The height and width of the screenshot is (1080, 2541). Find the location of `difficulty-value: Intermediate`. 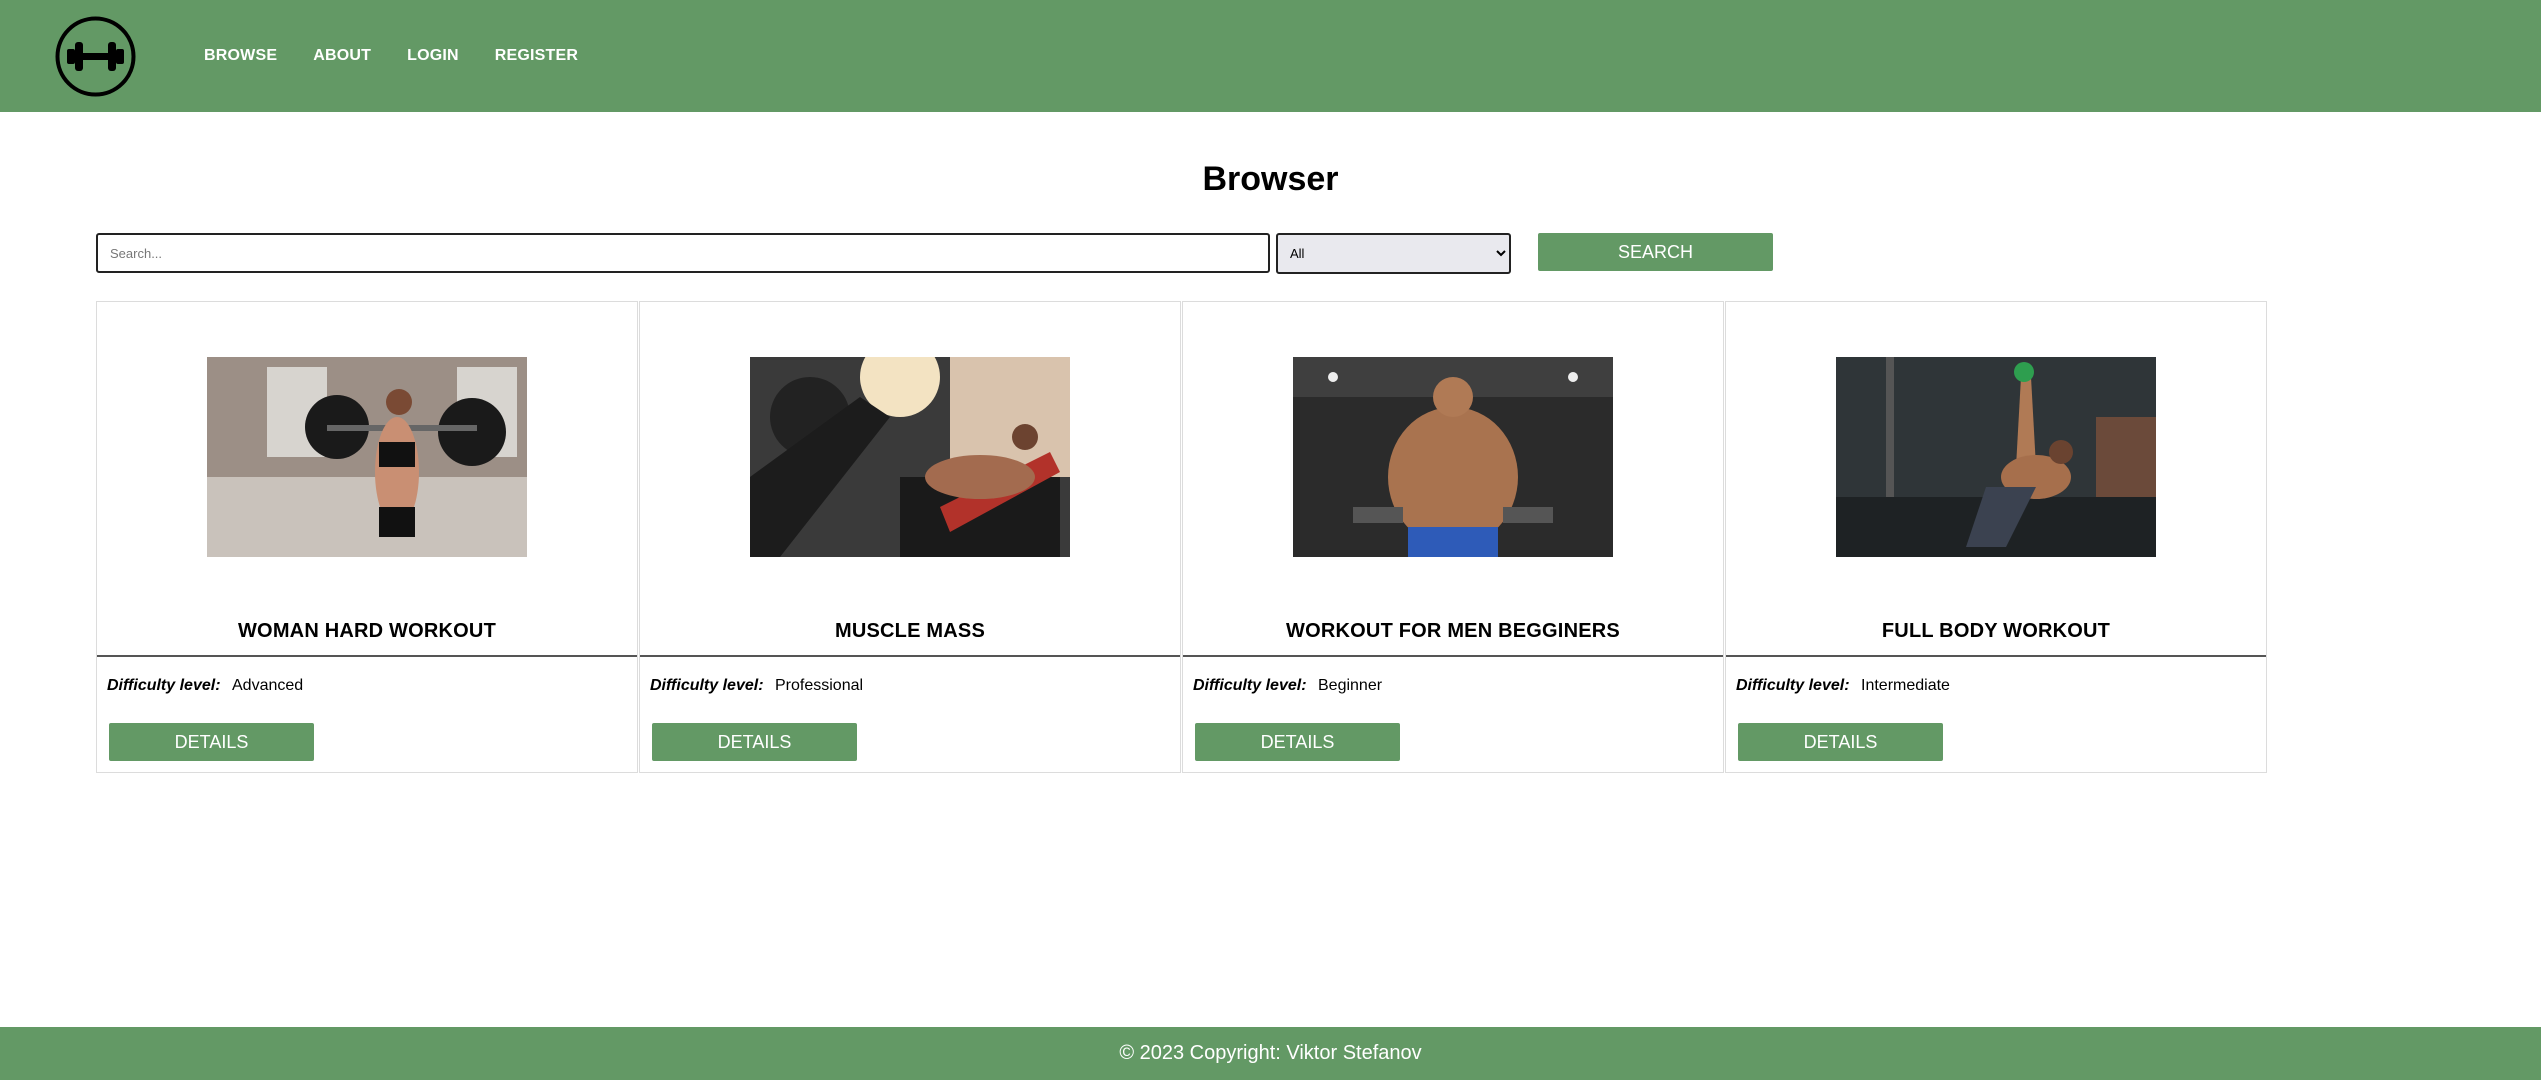

difficulty-value: Intermediate is located at coordinates (1905, 685).